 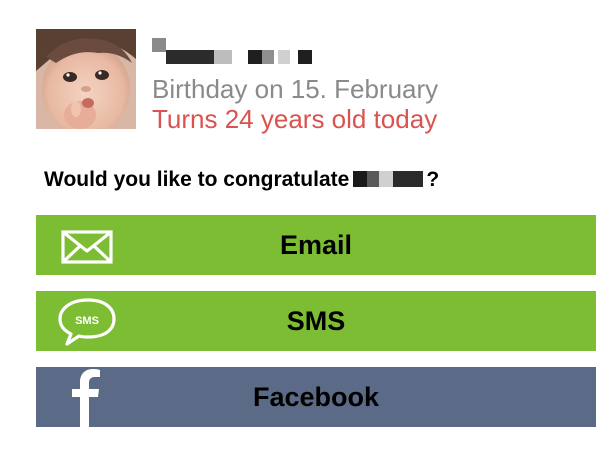 I want to click on birthday-date-text: Birthday on 15. February, so click(x=295, y=89).